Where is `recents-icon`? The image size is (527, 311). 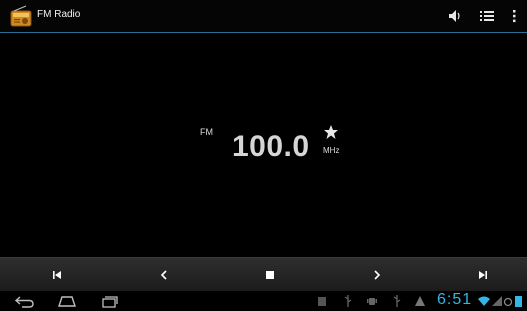
recents-icon is located at coordinates (109, 301).